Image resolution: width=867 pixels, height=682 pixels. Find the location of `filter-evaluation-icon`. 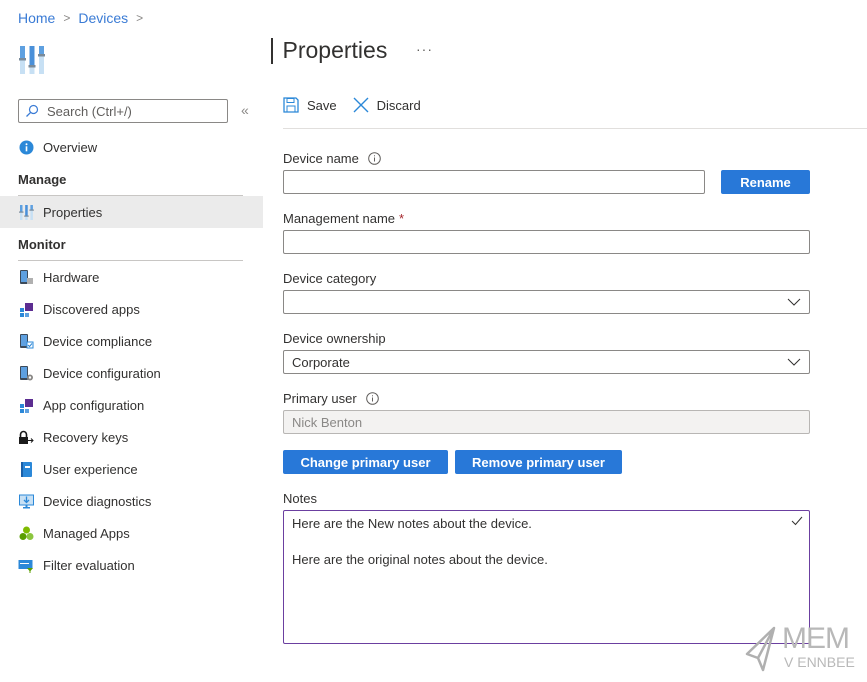

filter-evaluation-icon is located at coordinates (26, 565).